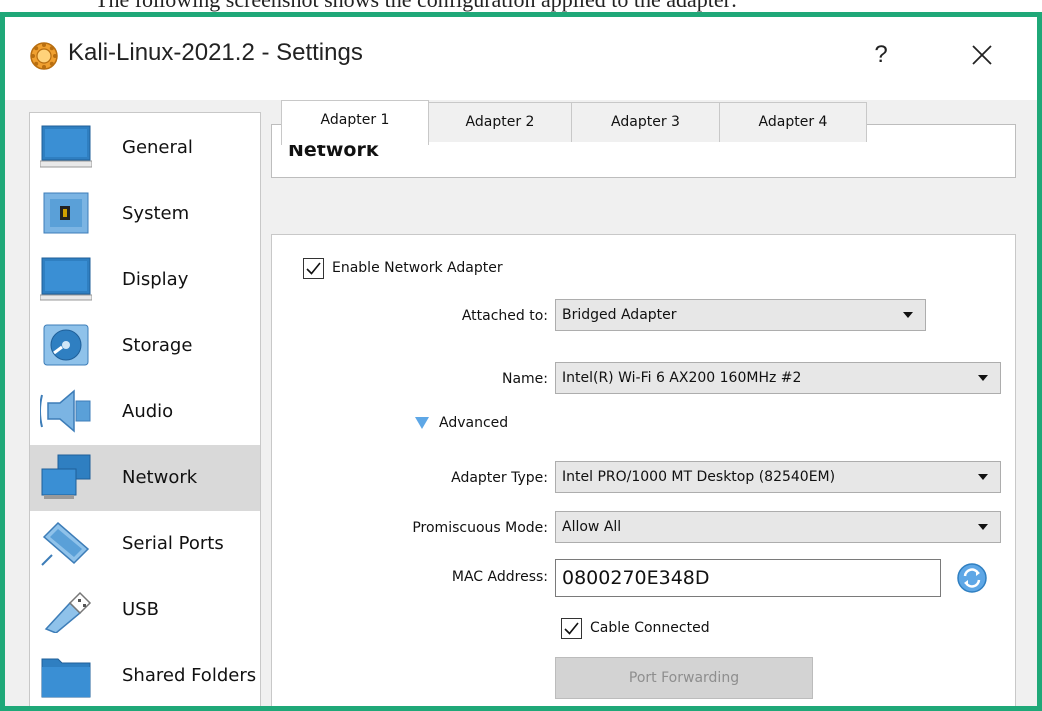 The height and width of the screenshot is (711, 1042). I want to click on cable-connected-label: Cable Connected, so click(650, 628).